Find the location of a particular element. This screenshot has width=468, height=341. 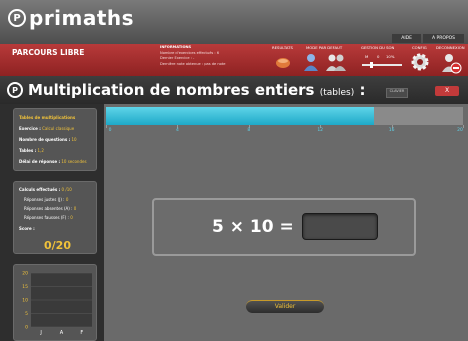

sound-label: GESTION DU SON is located at coordinates (378, 47).